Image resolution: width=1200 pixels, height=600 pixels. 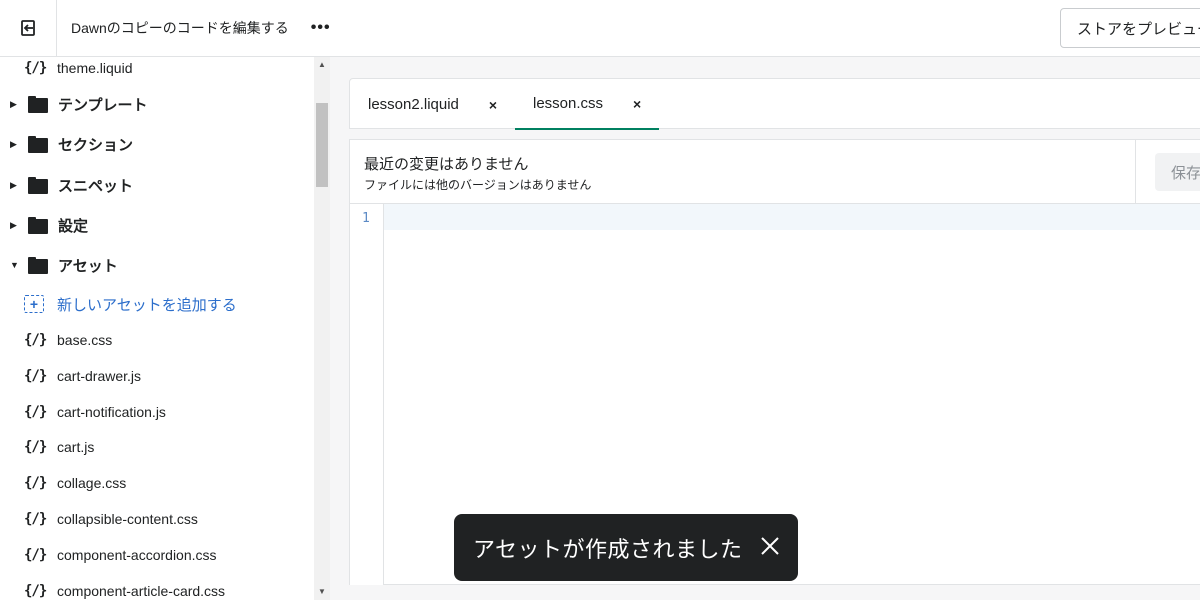 I want to click on tab-label: lesson2.liquid, so click(x=413, y=104).